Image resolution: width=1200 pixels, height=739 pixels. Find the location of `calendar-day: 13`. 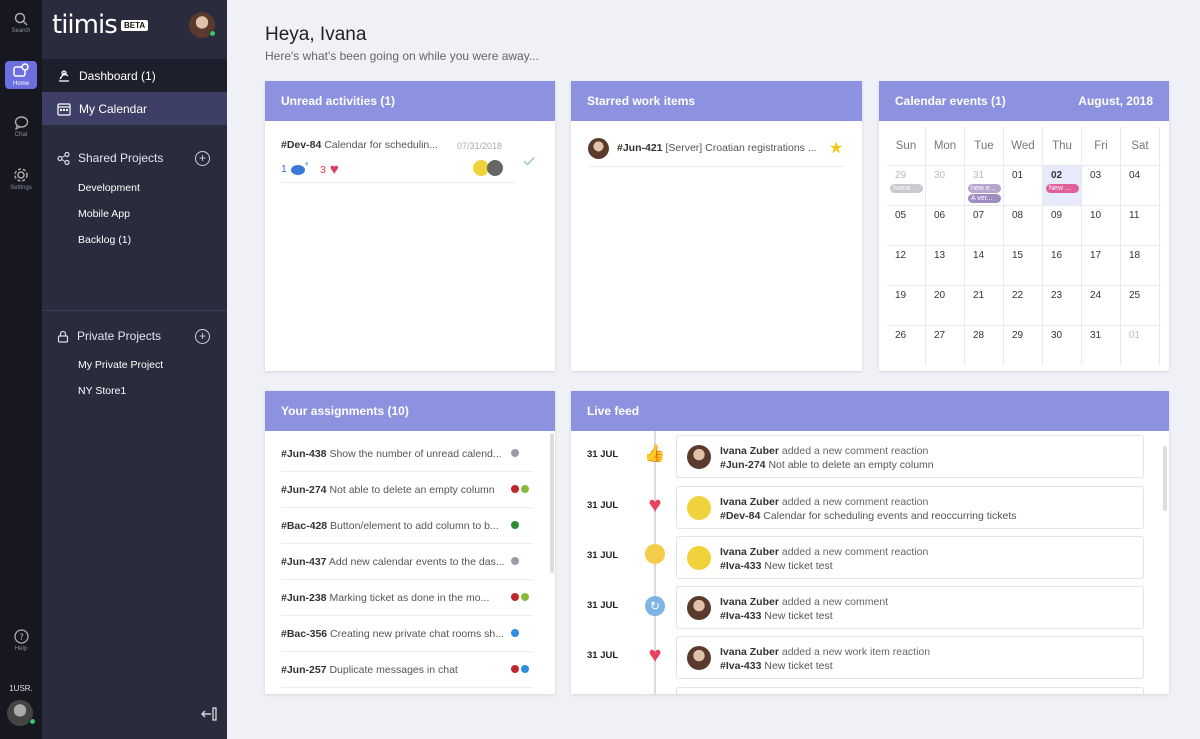

calendar-day: 13 is located at coordinates (945, 265).